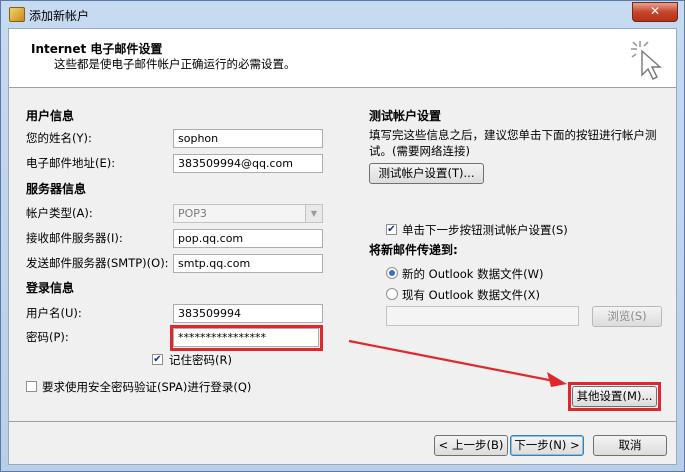 The width and height of the screenshot is (685, 472). I want to click on header-subtitle: 这些都是使电子邮件帐户正确运行的必需设置。, so click(175, 64).